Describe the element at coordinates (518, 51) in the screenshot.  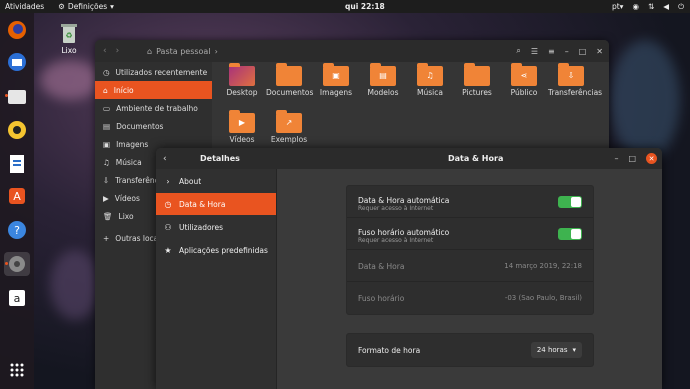
I see `search-icon: ⌕` at that location.